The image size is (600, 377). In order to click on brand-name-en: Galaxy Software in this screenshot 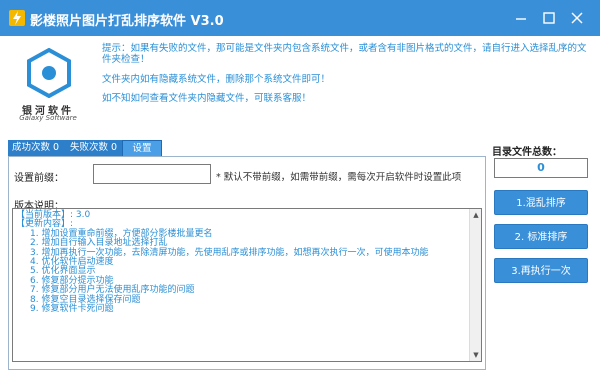, I will do `click(48, 118)`.